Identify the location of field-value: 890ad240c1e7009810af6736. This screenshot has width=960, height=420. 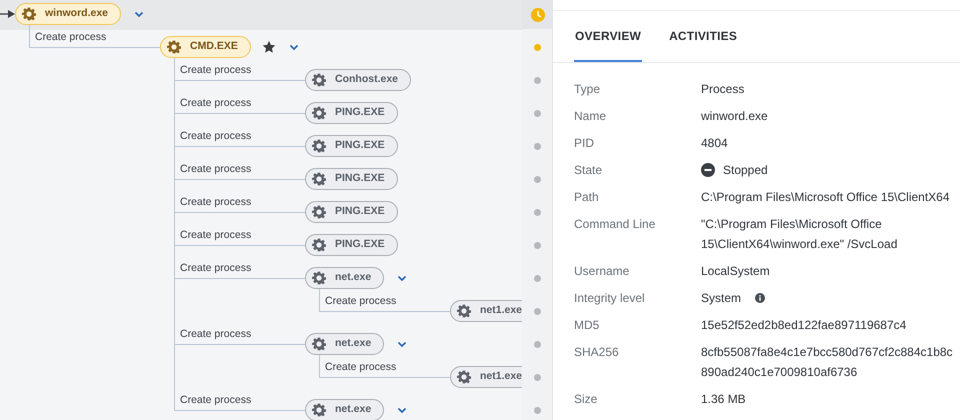
(779, 372).